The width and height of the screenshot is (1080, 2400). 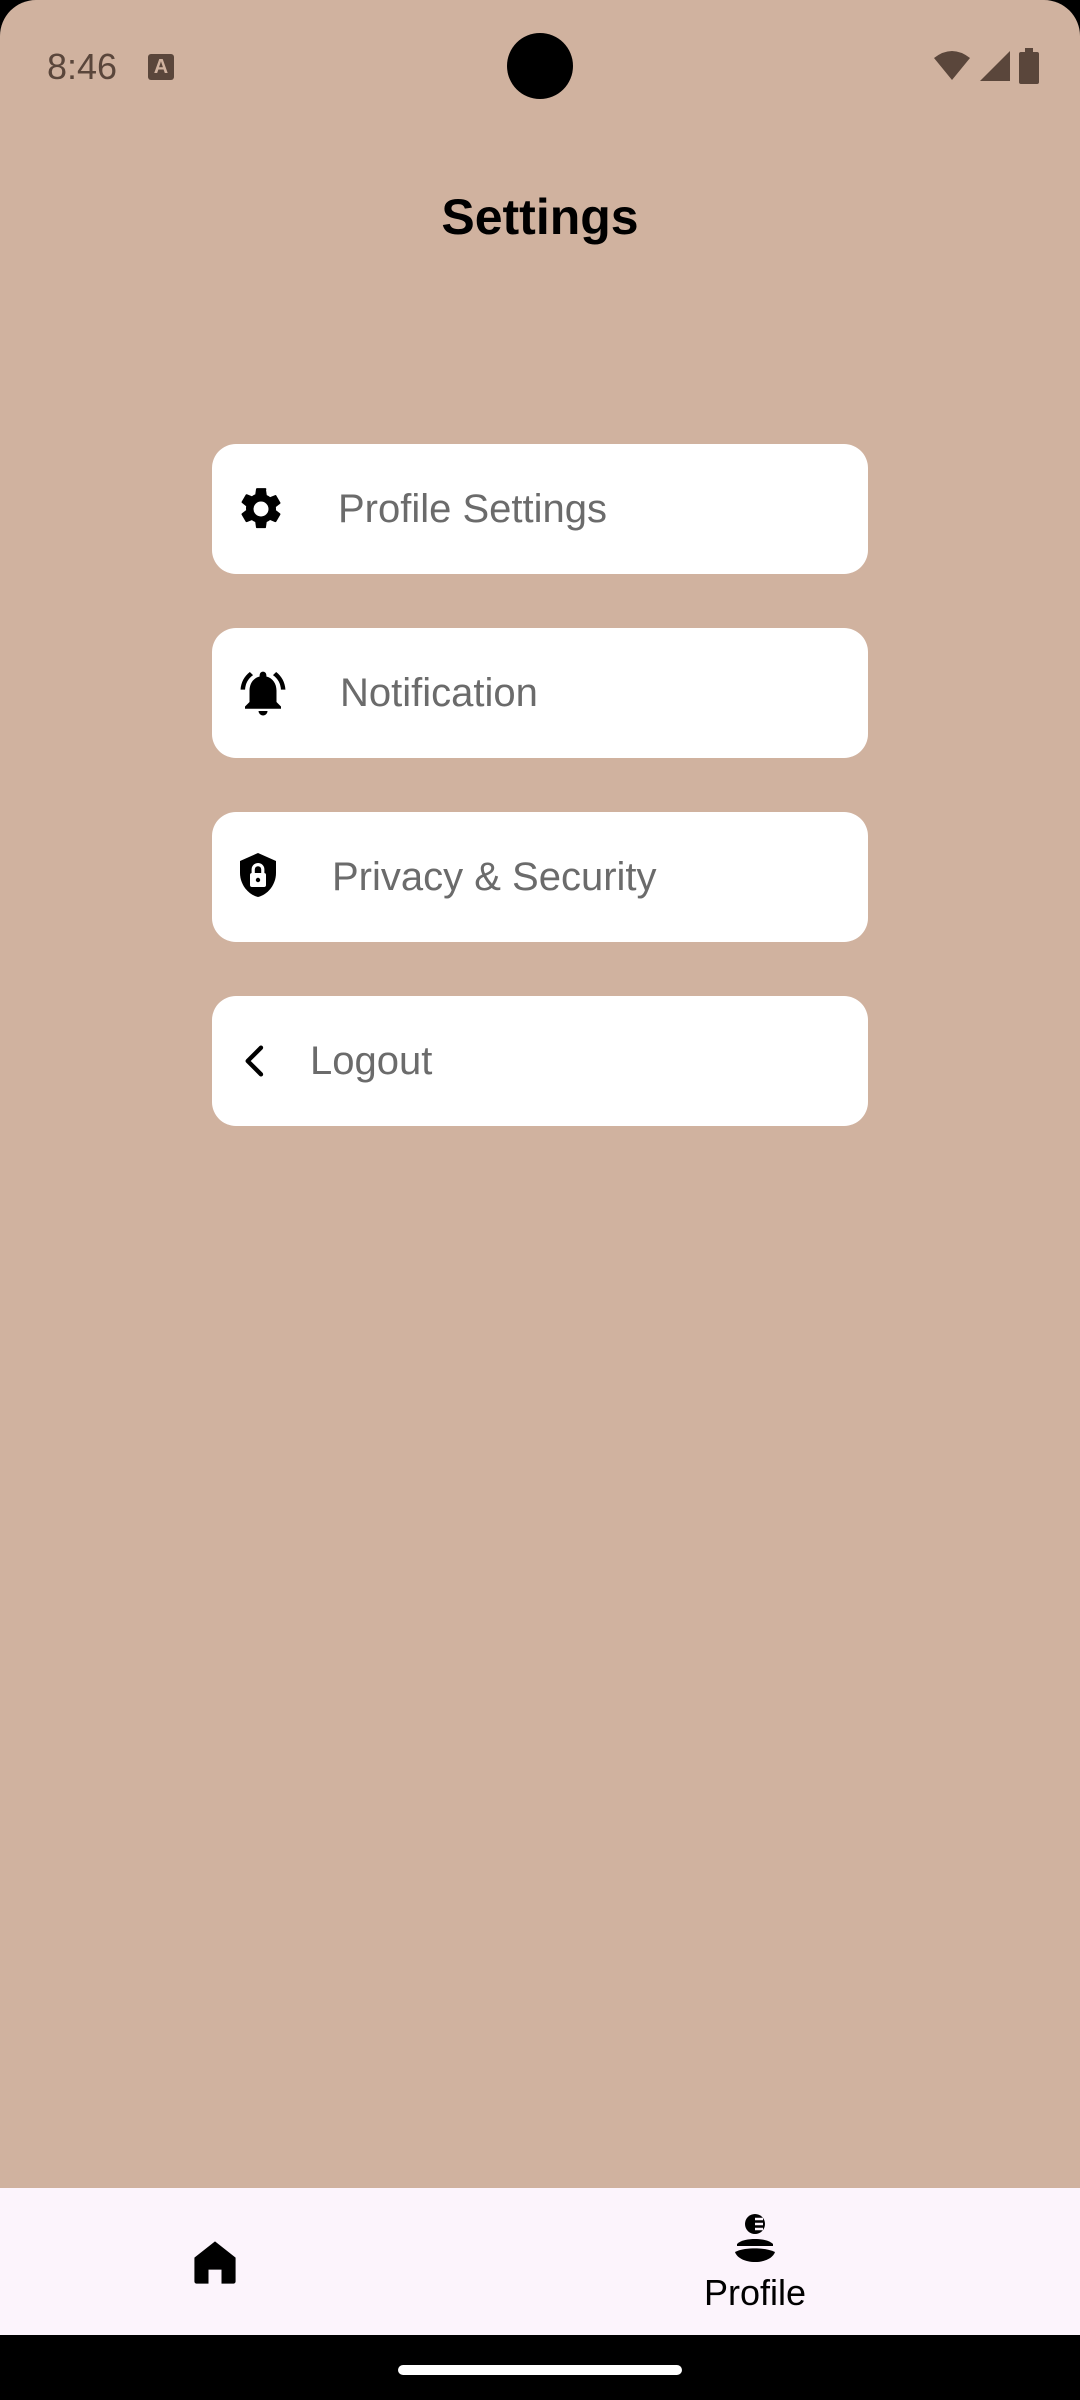 I want to click on status-bar: 8:46 A, so click(x=540, y=67).